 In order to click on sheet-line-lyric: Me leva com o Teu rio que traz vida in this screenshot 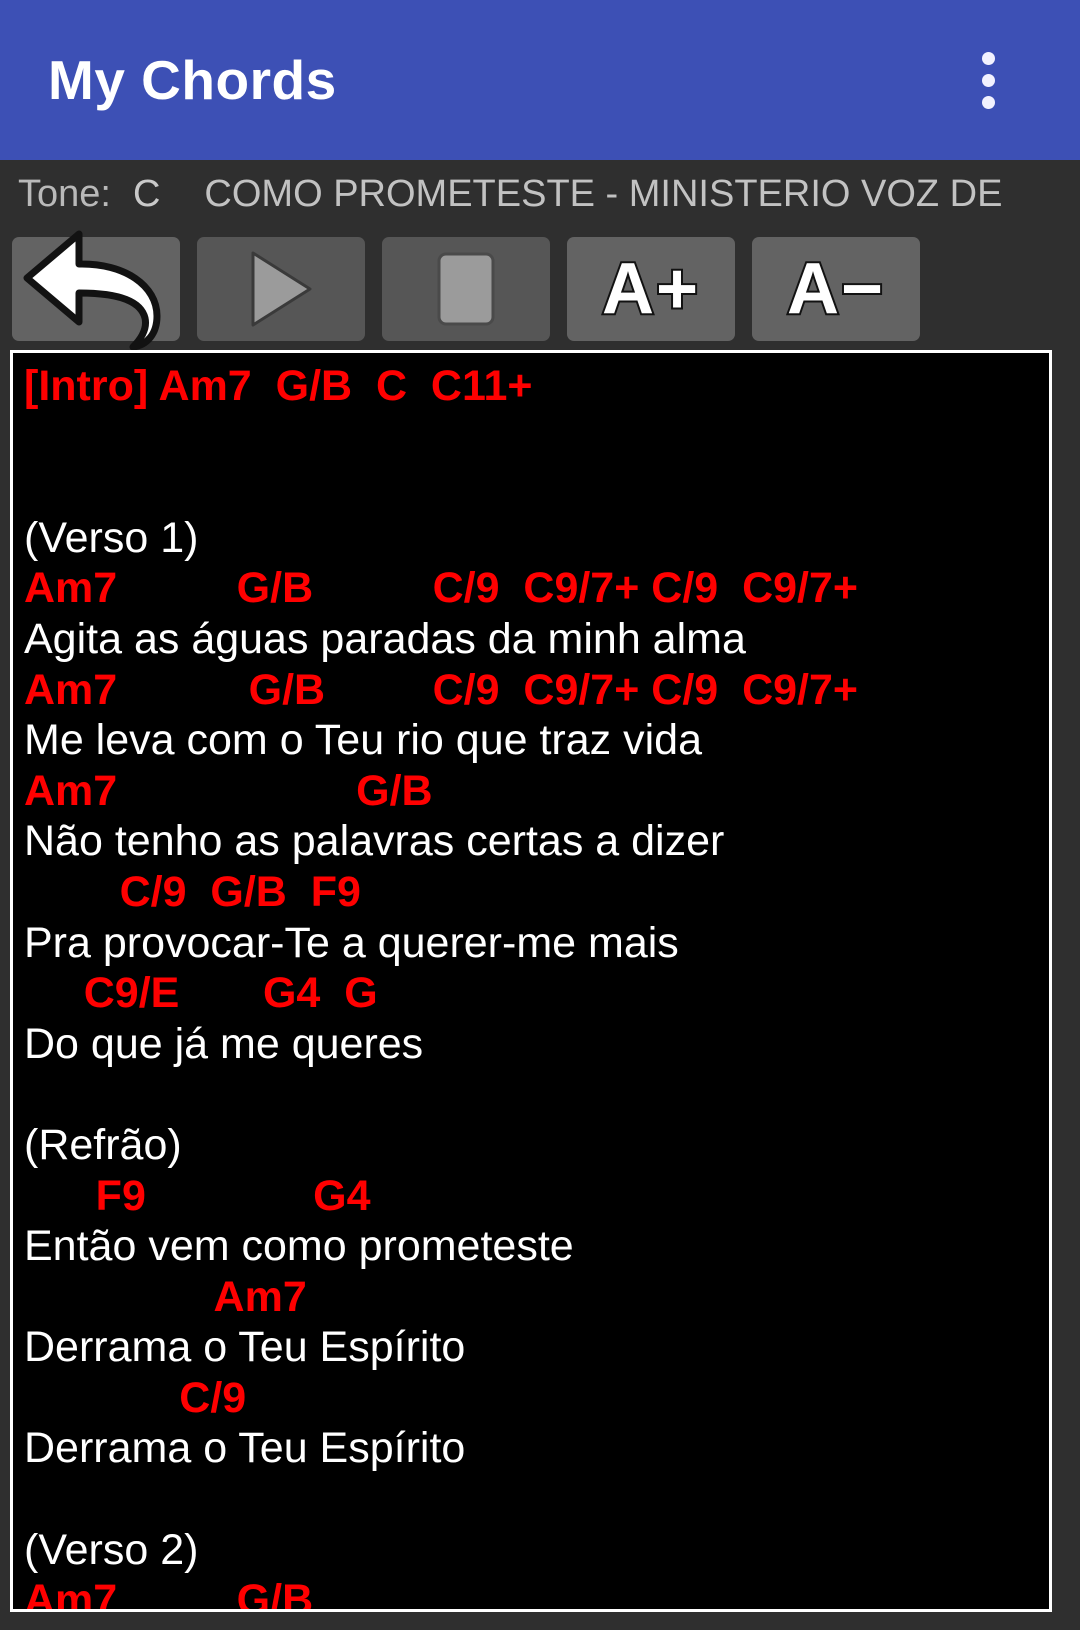, I will do `click(363, 740)`.